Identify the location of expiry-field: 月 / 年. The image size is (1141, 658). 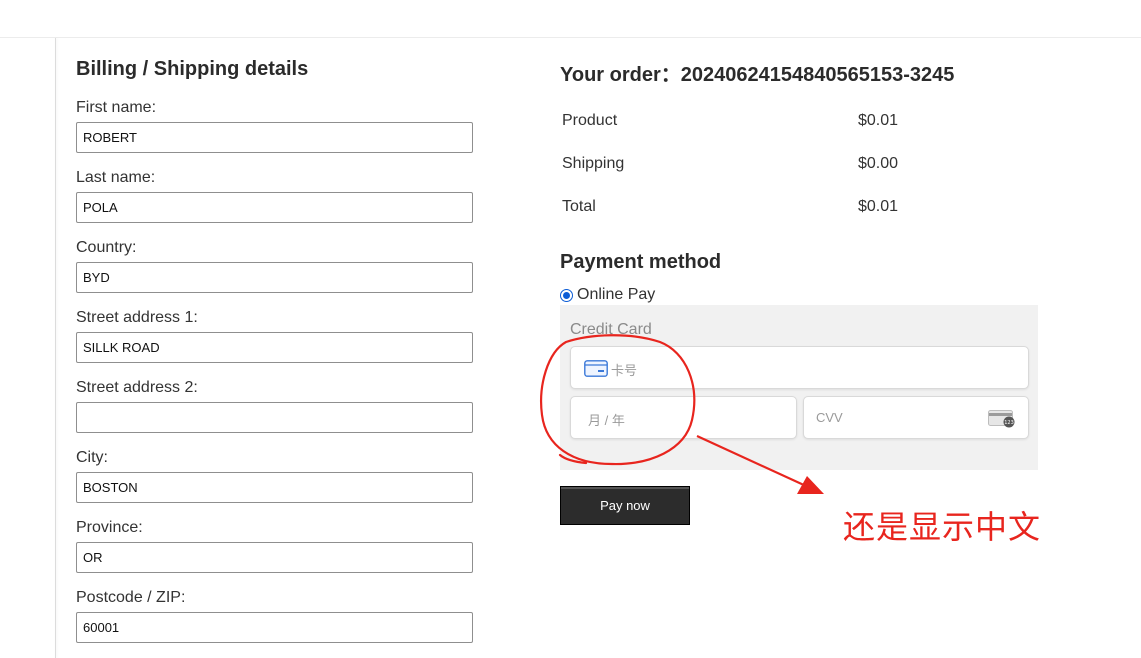
(683, 417).